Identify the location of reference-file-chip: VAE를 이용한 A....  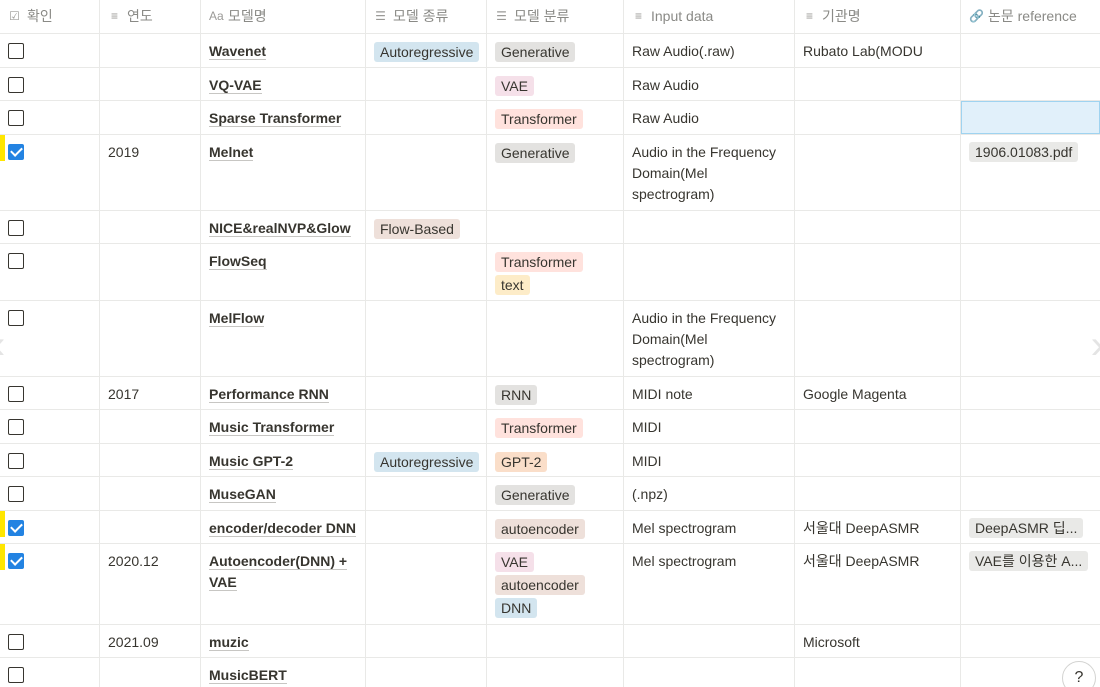
(1029, 561).